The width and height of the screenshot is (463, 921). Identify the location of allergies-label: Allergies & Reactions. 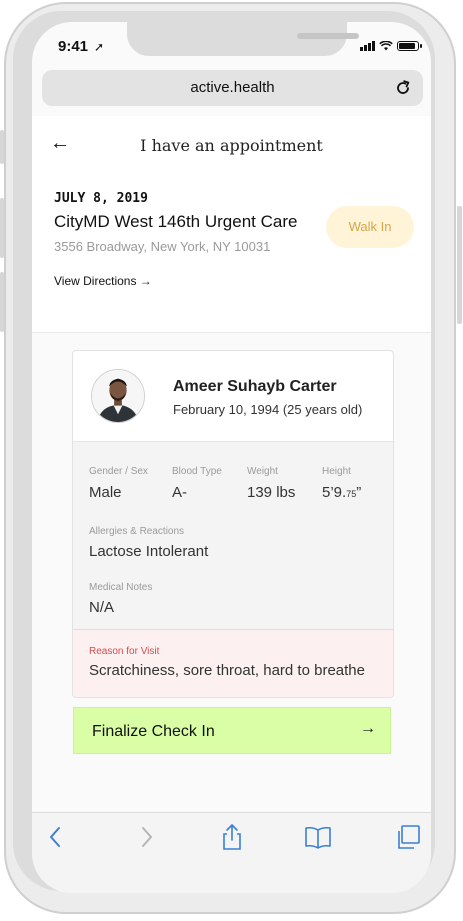
(137, 531).